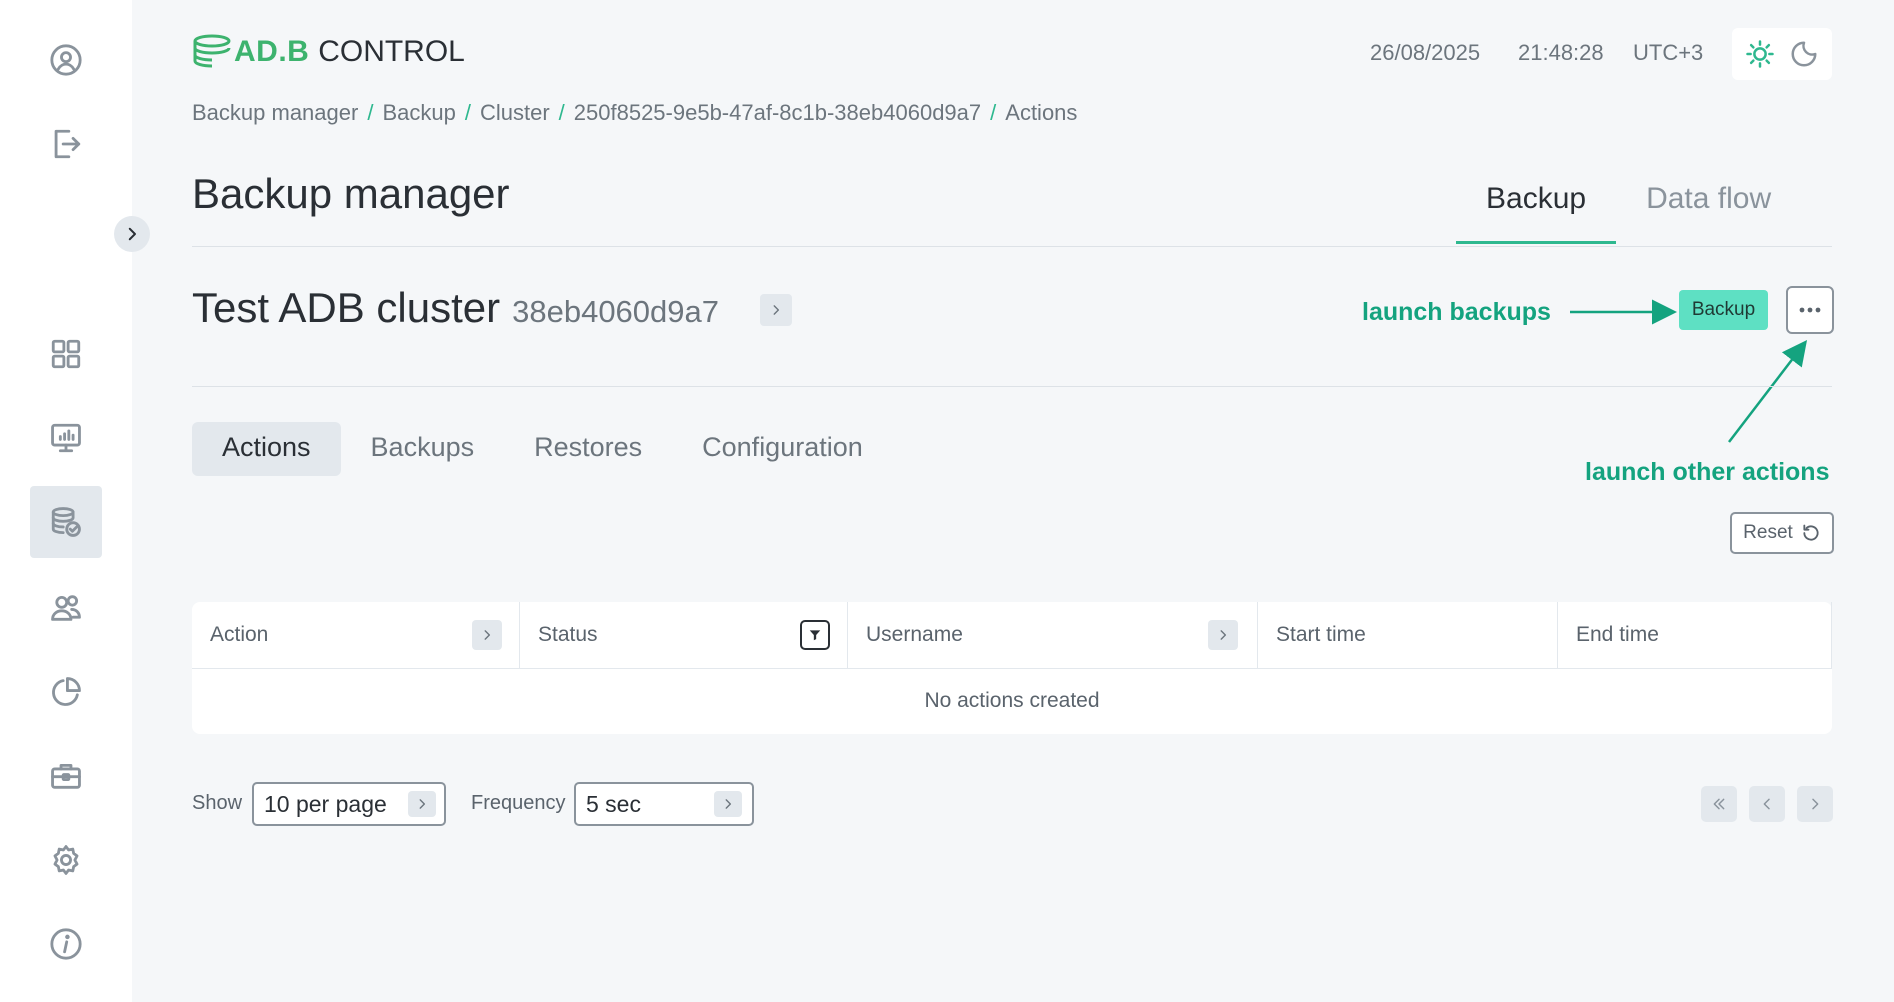 This screenshot has width=1894, height=1002. I want to click on frequency-value: 5 sec, so click(613, 803).